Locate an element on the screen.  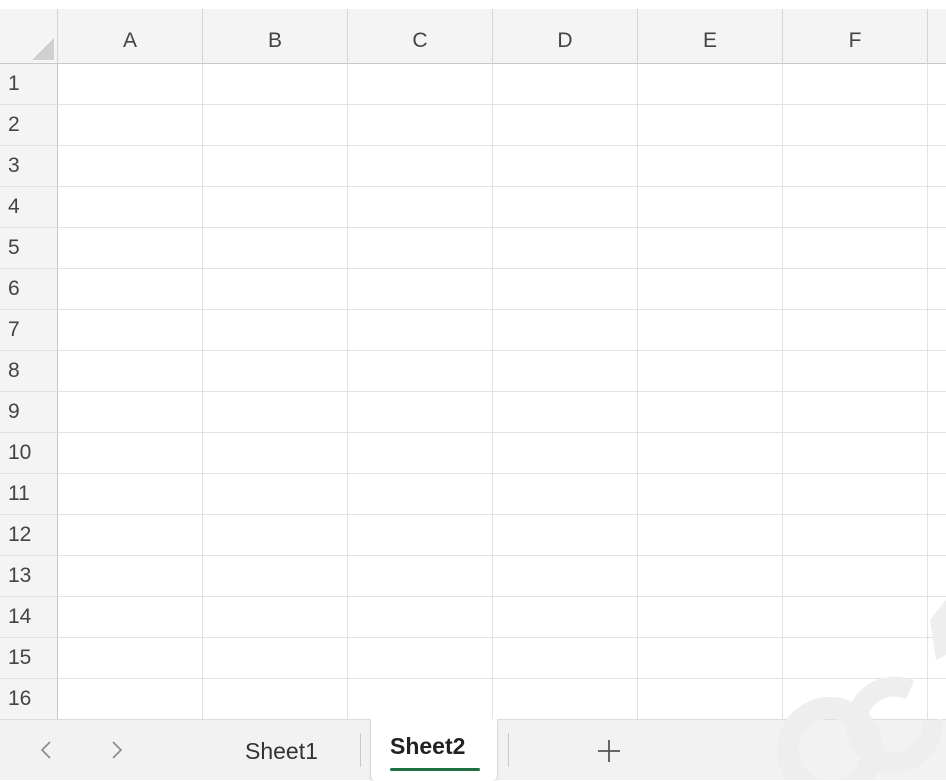
cell-b11 is located at coordinates (275, 494).